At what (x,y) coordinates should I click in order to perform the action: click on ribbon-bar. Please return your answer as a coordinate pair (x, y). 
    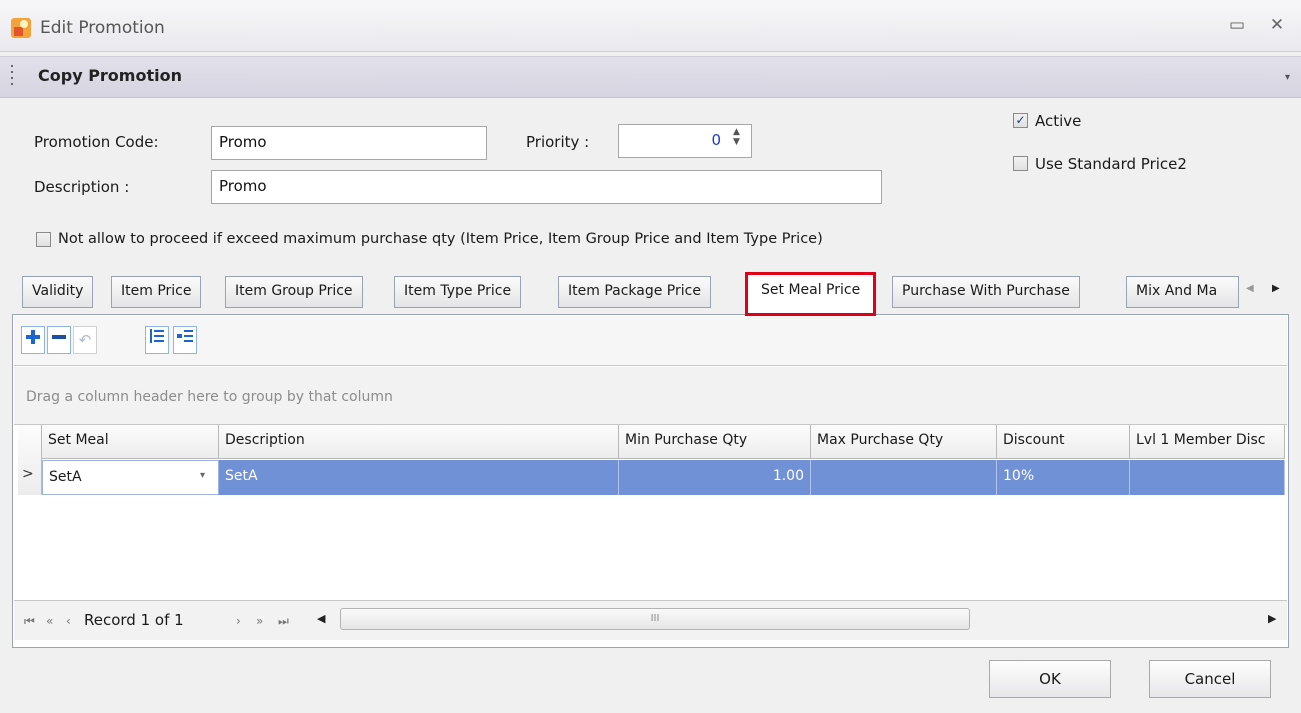
    Looking at the image, I should click on (650, 77).